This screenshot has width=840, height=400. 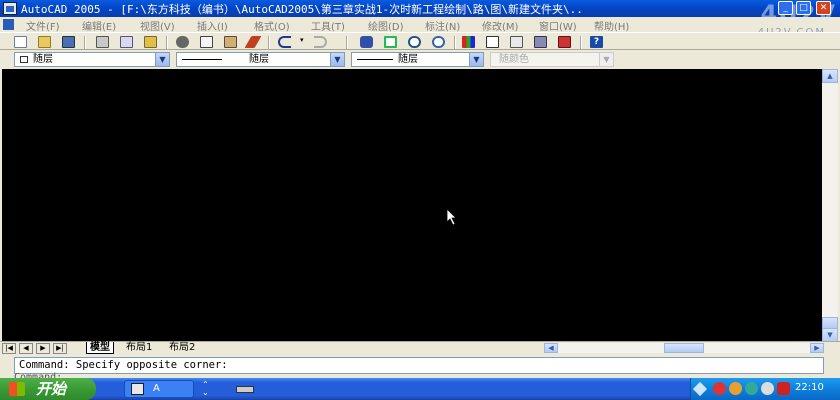 What do you see at coordinates (516, 42) in the screenshot?
I see `tool-palettes-icon` at bounding box center [516, 42].